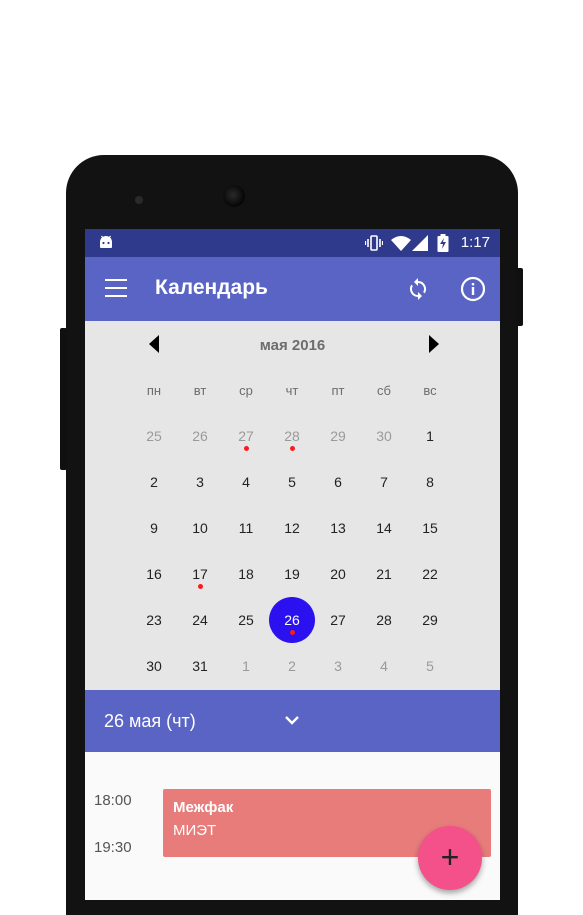 This screenshot has height=915, width=583. What do you see at coordinates (384, 390) in the screenshot?
I see `weekday-label: сб` at bounding box center [384, 390].